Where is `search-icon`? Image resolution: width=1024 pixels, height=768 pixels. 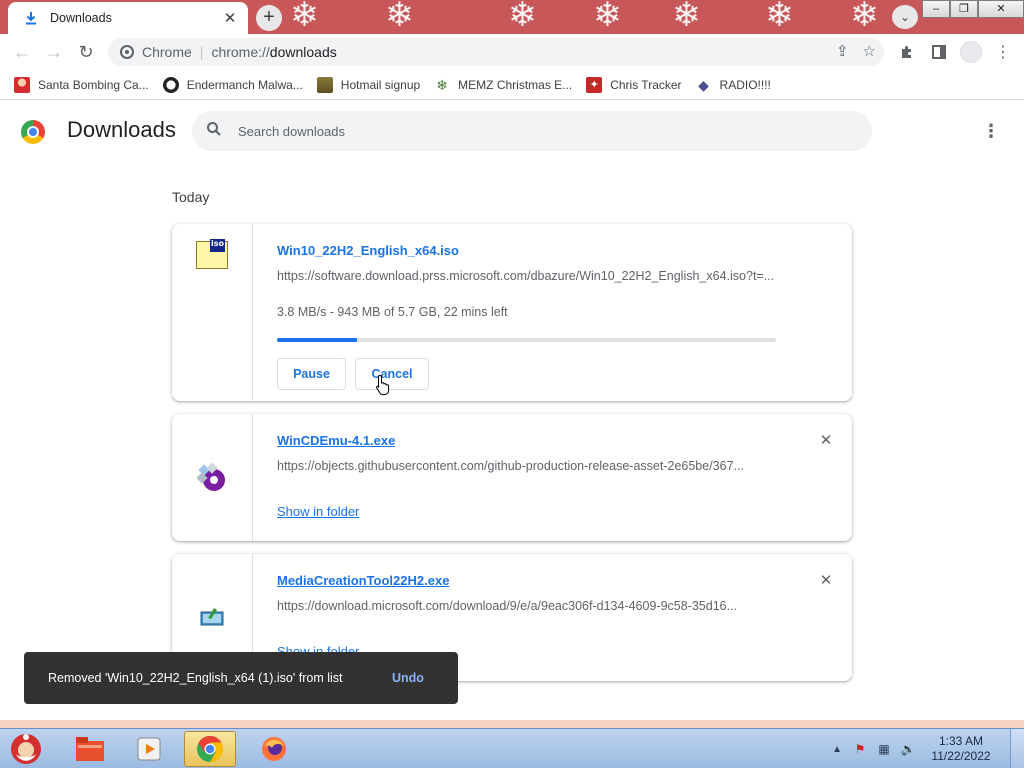 search-icon is located at coordinates (214, 131).